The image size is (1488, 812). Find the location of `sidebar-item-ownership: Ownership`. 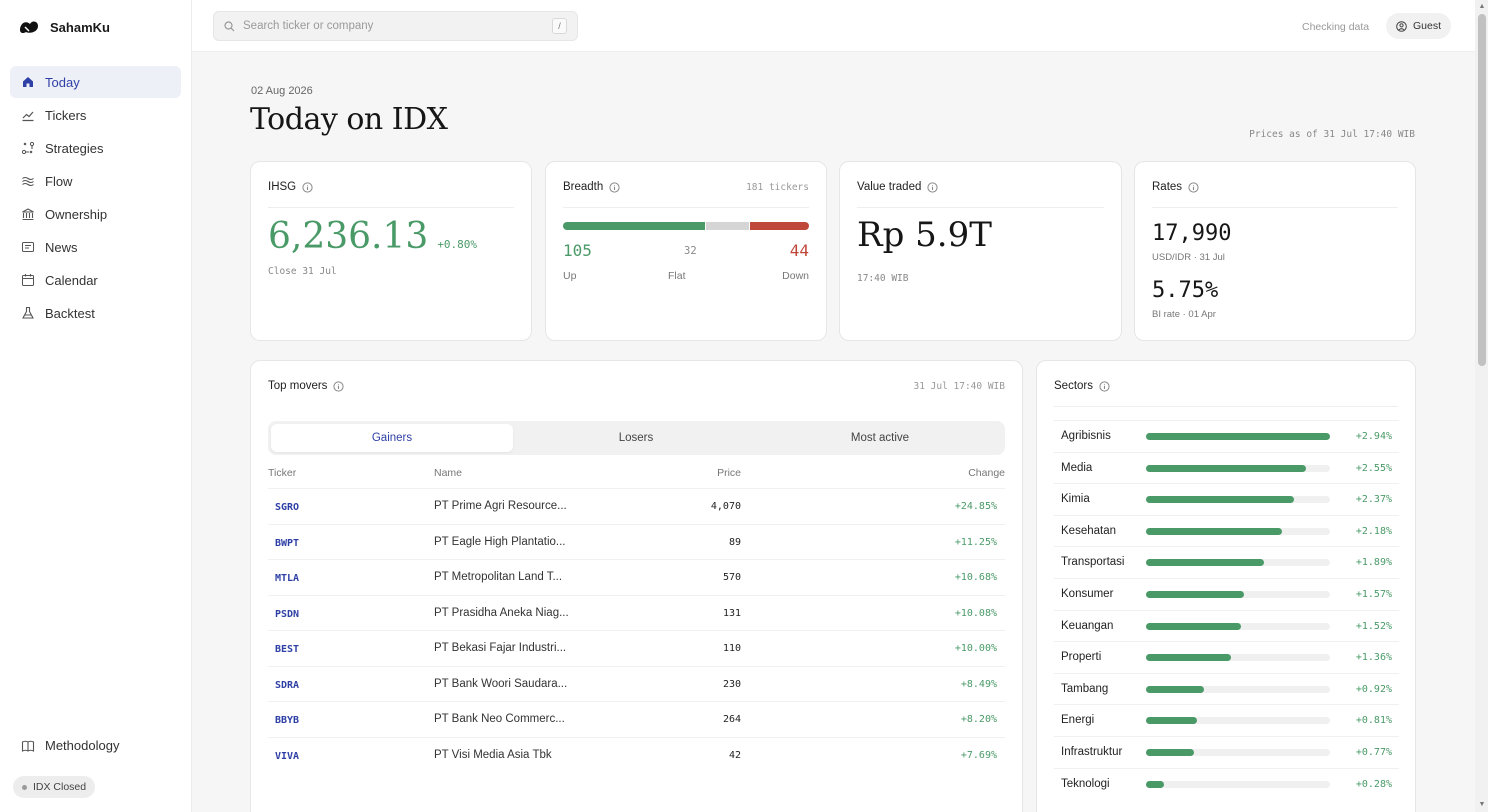

sidebar-item-ownership: Ownership is located at coordinates (95, 214).